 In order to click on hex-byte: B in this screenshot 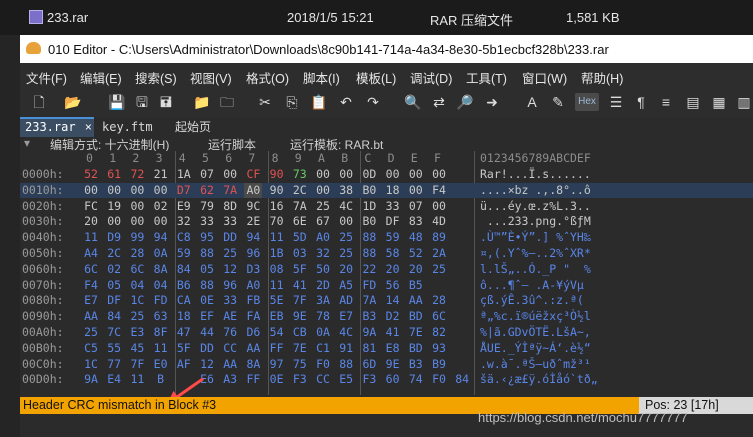, I will do `click(161, 379)`.